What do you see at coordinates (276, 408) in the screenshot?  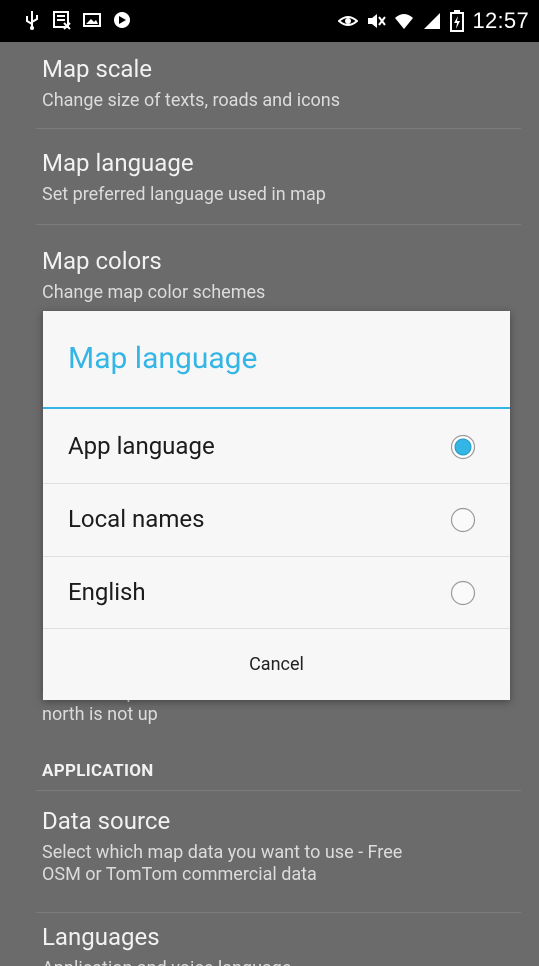 I see `dialog-title-divider` at bounding box center [276, 408].